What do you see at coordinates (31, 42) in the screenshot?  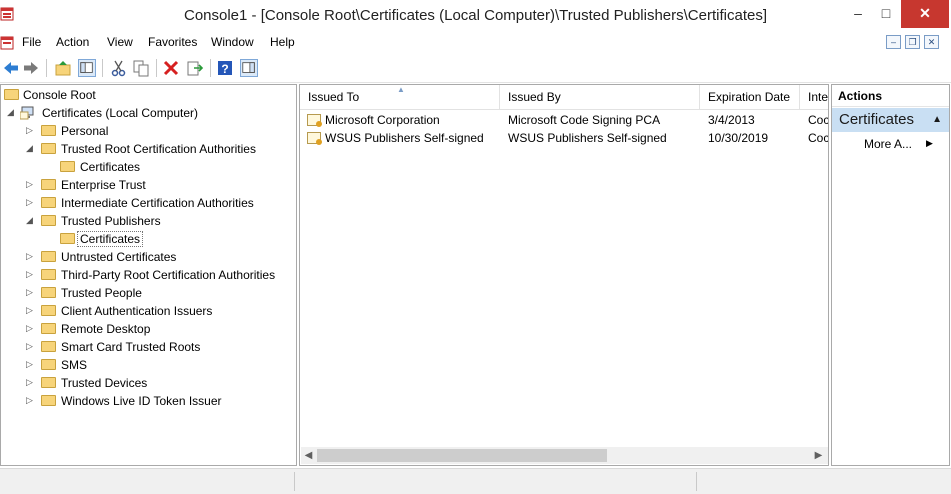 I see `menu-file: File` at bounding box center [31, 42].